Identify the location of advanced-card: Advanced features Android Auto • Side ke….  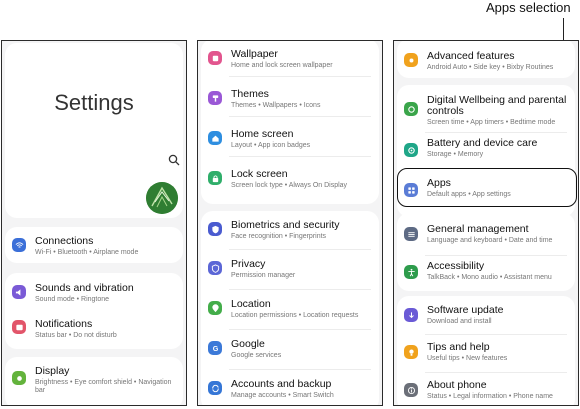
(486, 59).